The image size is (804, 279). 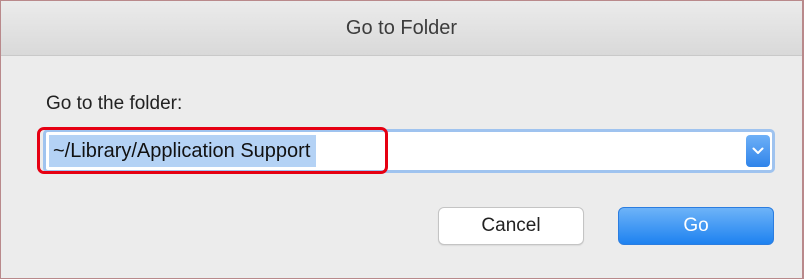 What do you see at coordinates (114, 103) in the screenshot?
I see `folder-prompt-label: Go to the folder:` at bounding box center [114, 103].